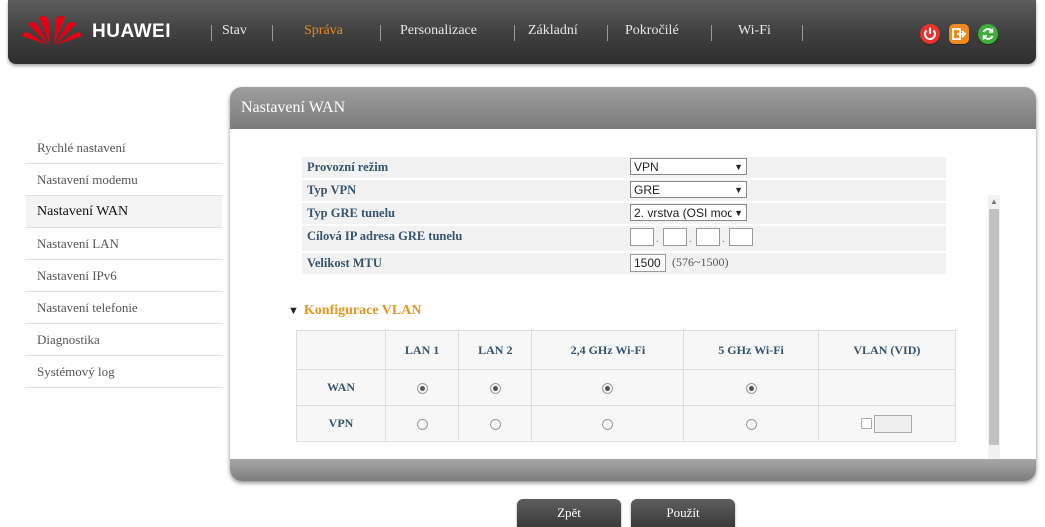 This screenshot has width=1045, height=527. What do you see at coordinates (422, 350) in the screenshot?
I see `vlan-col-header-lan1: LAN 1` at bounding box center [422, 350].